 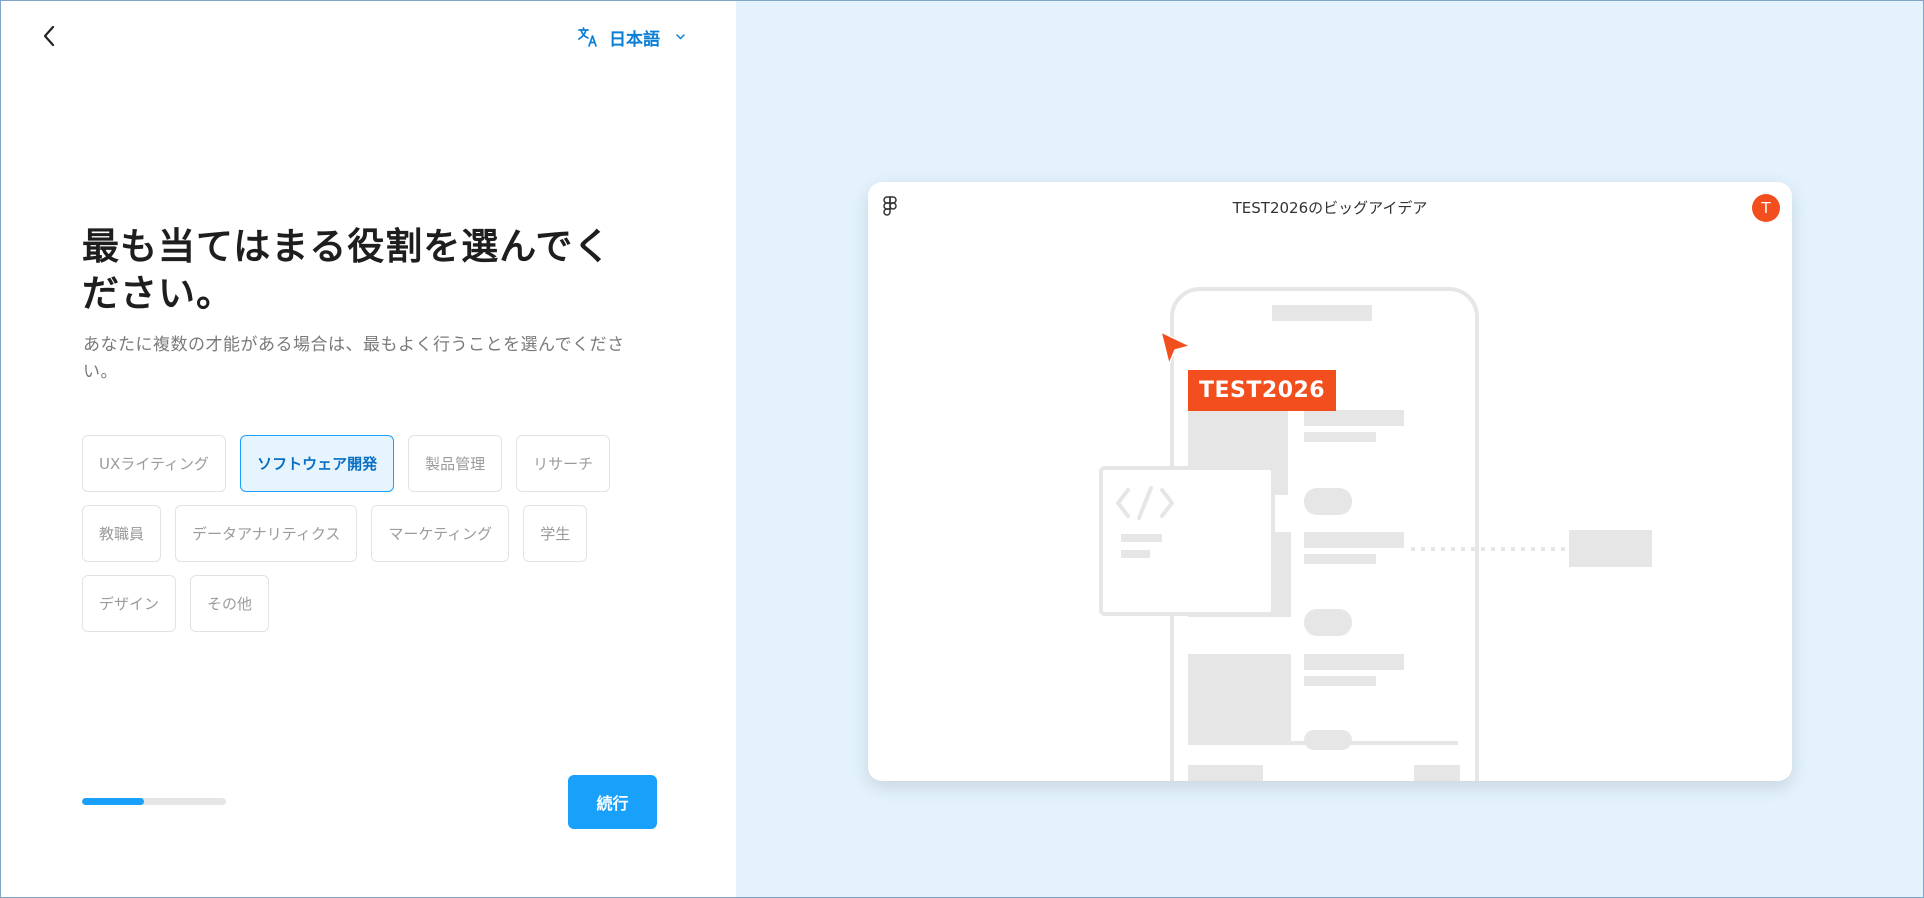 What do you see at coordinates (587, 37) in the screenshot?
I see `translate-icon` at bounding box center [587, 37].